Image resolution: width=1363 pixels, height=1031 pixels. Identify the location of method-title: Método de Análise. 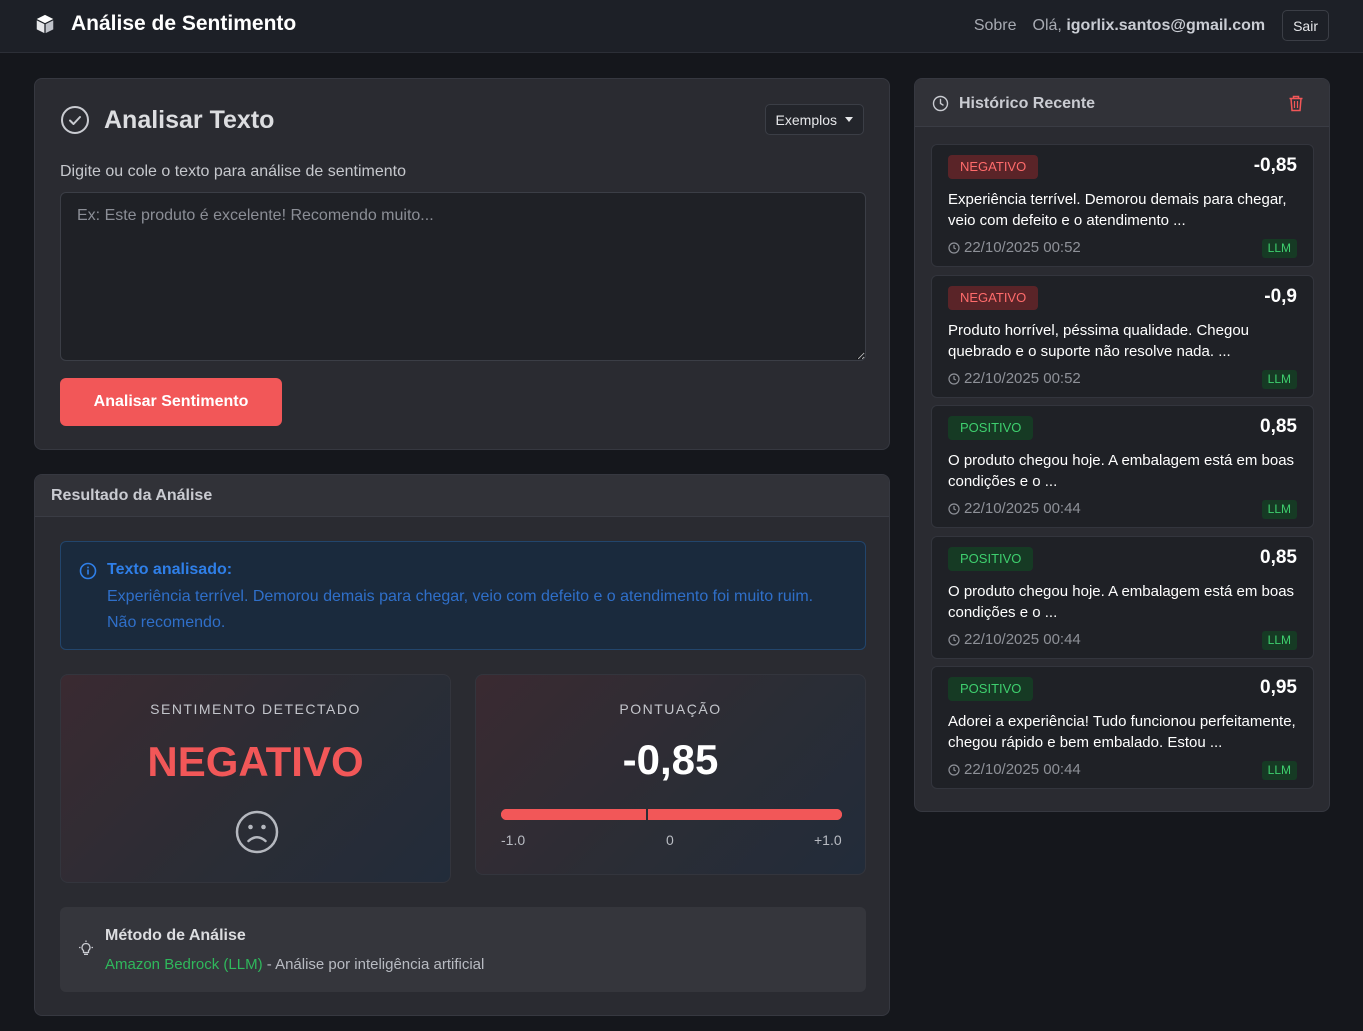
(175, 935).